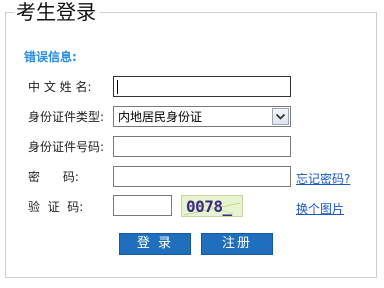 This screenshot has width=384, height=288. What do you see at coordinates (117, 87) in the screenshot?
I see `text-caret` at bounding box center [117, 87].